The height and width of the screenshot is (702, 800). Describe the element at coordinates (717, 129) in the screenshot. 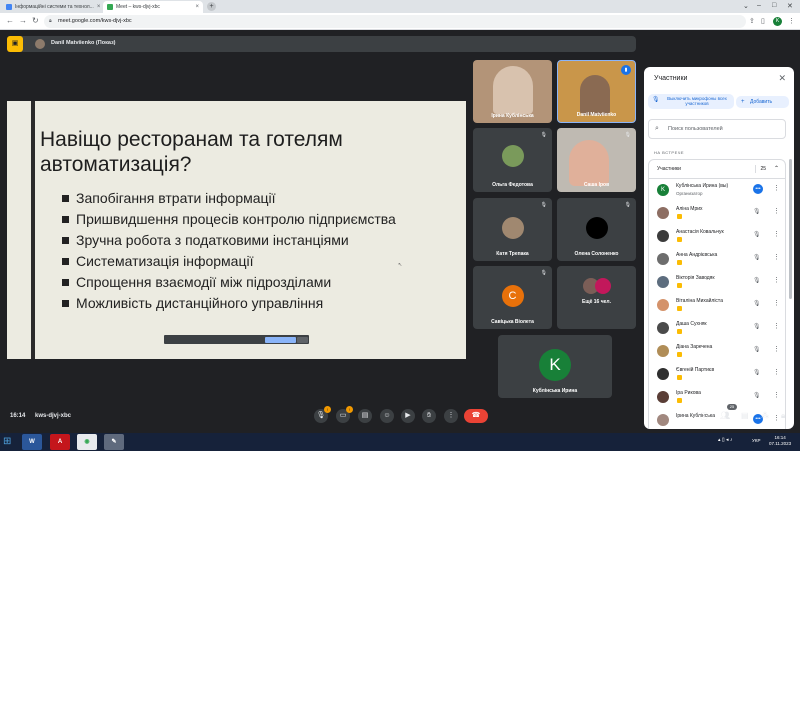

I see `search-input: ⌕ Поиск пользователей` at that location.